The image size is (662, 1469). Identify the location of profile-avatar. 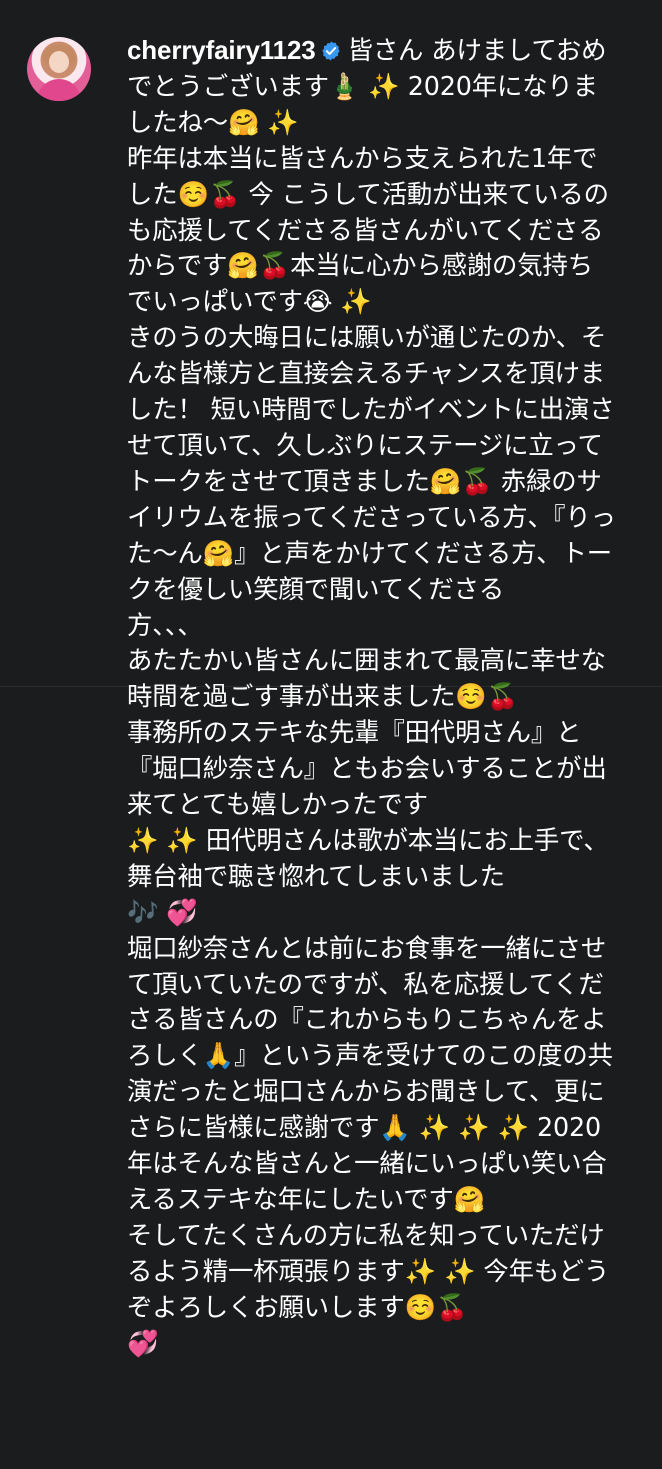
(59, 69).